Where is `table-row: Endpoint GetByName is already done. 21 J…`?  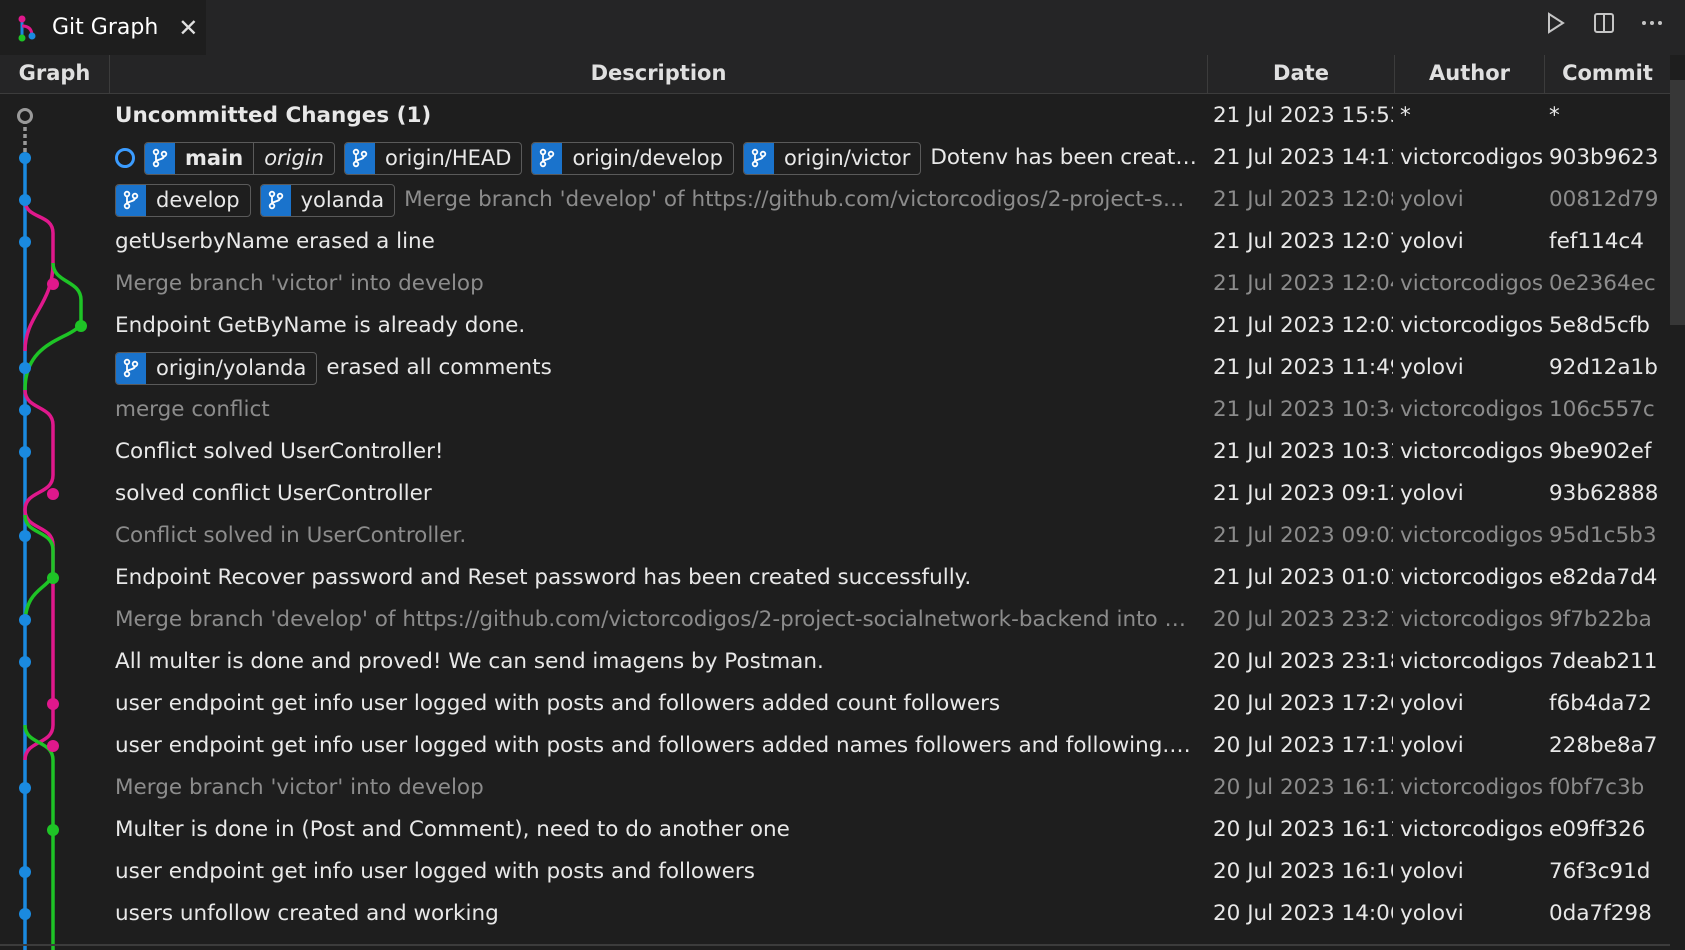 table-row: Endpoint GetByName is already done. 21 J… is located at coordinates (835, 326).